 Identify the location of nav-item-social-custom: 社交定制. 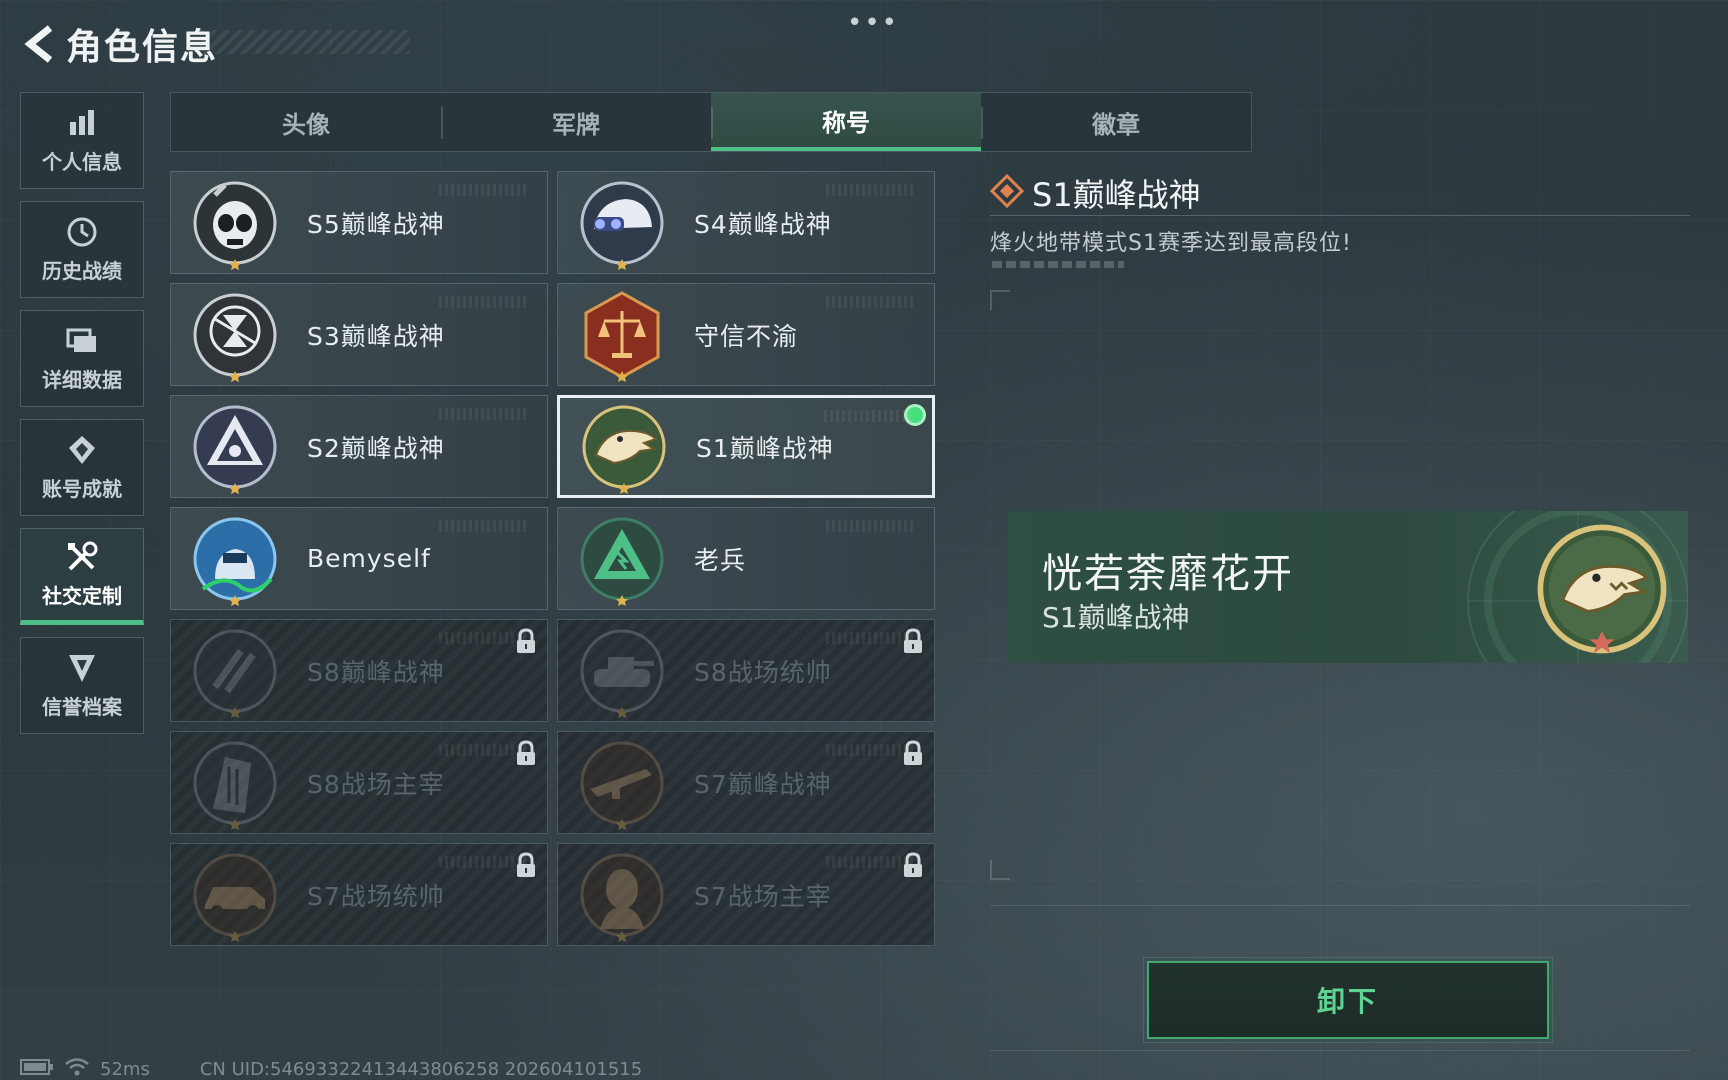
(82, 576).